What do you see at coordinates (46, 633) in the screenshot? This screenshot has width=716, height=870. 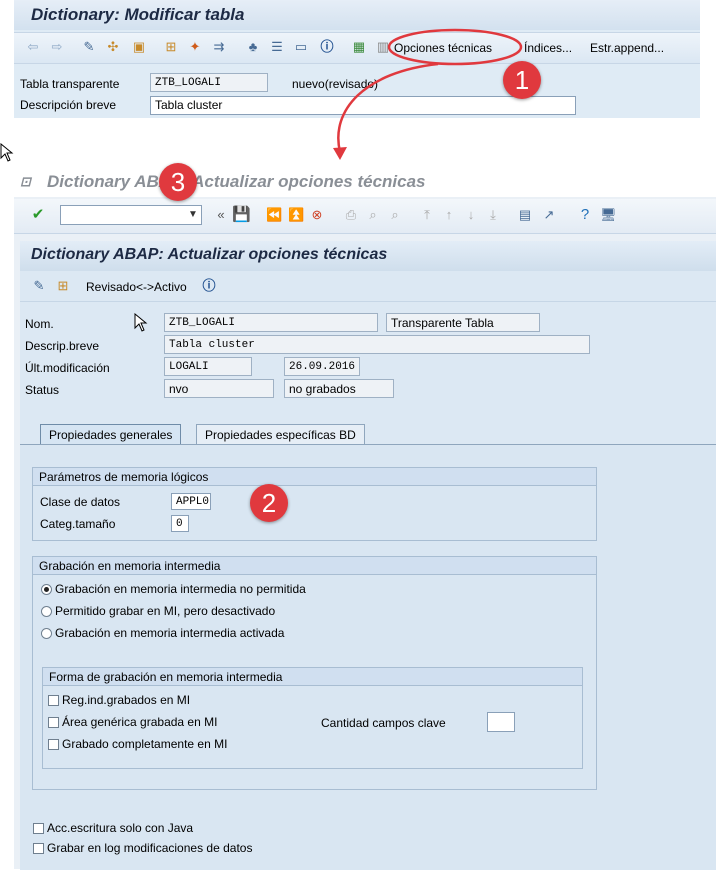 I see `radio-activada` at bounding box center [46, 633].